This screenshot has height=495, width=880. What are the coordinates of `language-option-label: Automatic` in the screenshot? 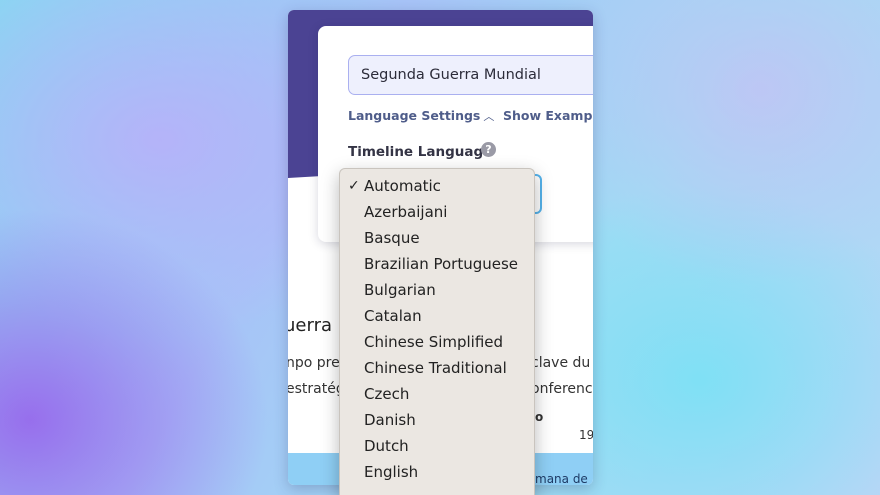 It's located at (402, 186).